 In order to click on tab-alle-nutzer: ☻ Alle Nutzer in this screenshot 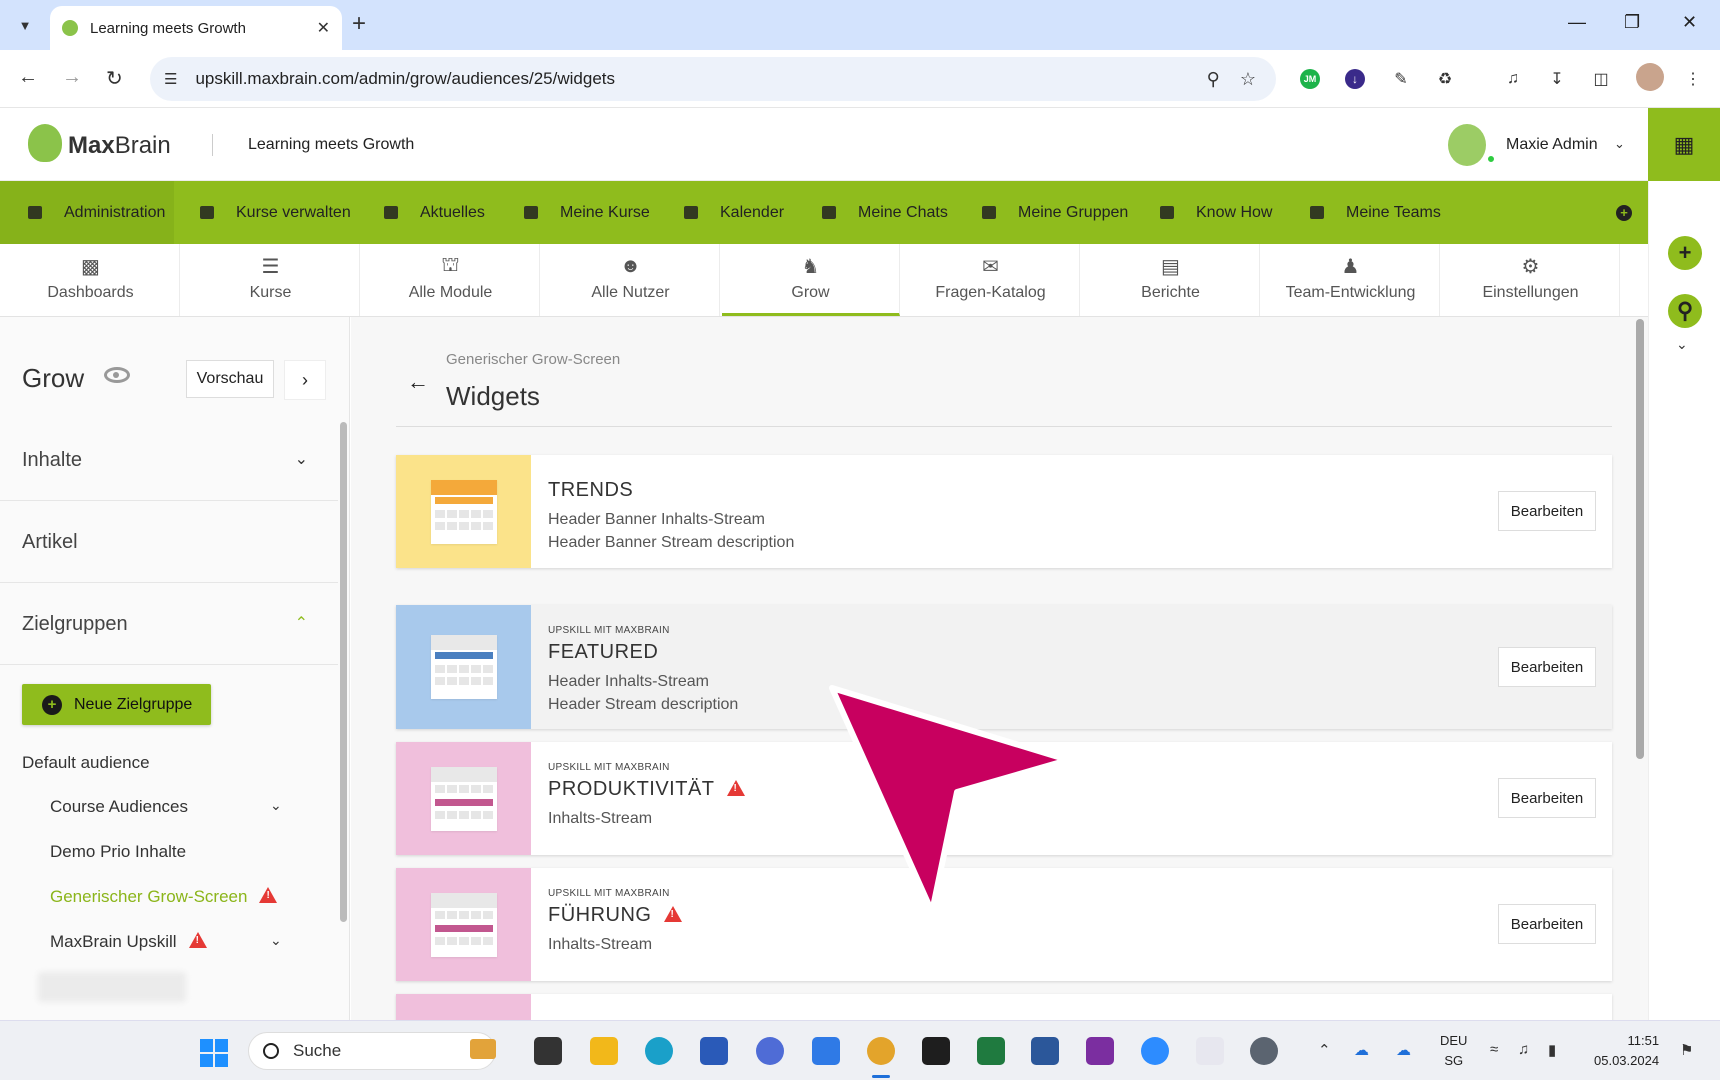, I will do `click(631, 280)`.